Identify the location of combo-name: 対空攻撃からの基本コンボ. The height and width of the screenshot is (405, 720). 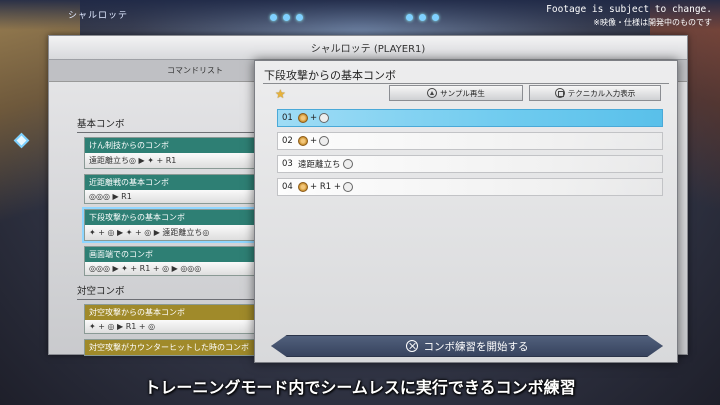
(182, 312).